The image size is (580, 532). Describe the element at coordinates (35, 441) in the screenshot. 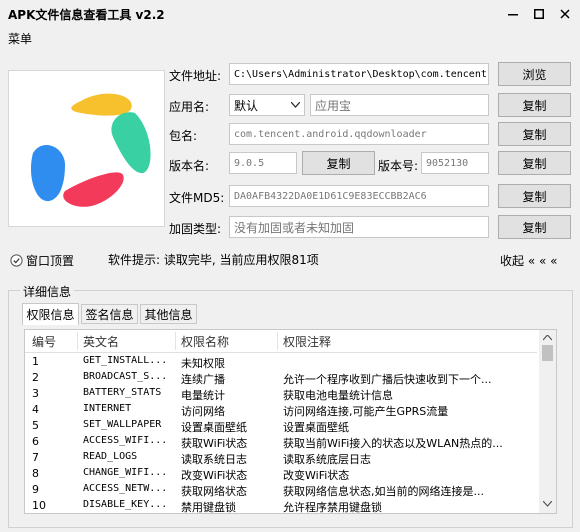

I see `cell-id: 6` at that location.